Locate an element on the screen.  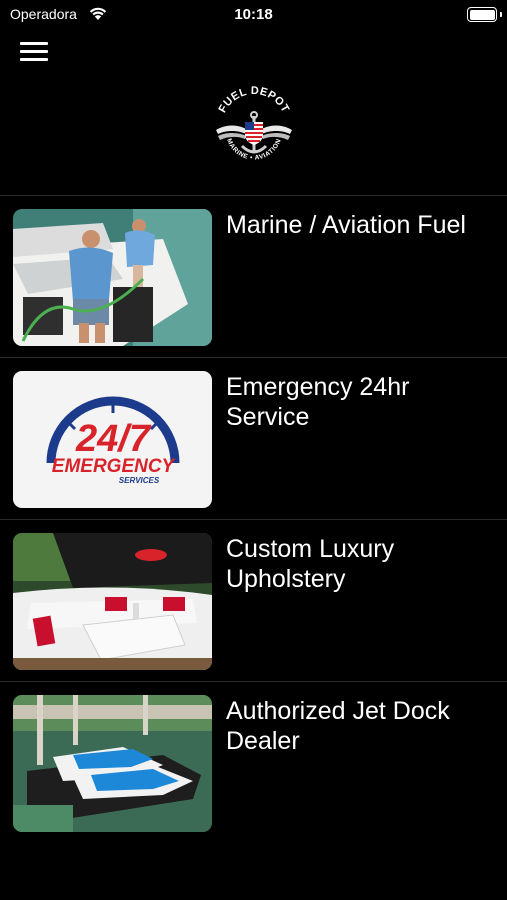
logo-top-text: FUEL DEPOT is located at coordinates (254, 100).